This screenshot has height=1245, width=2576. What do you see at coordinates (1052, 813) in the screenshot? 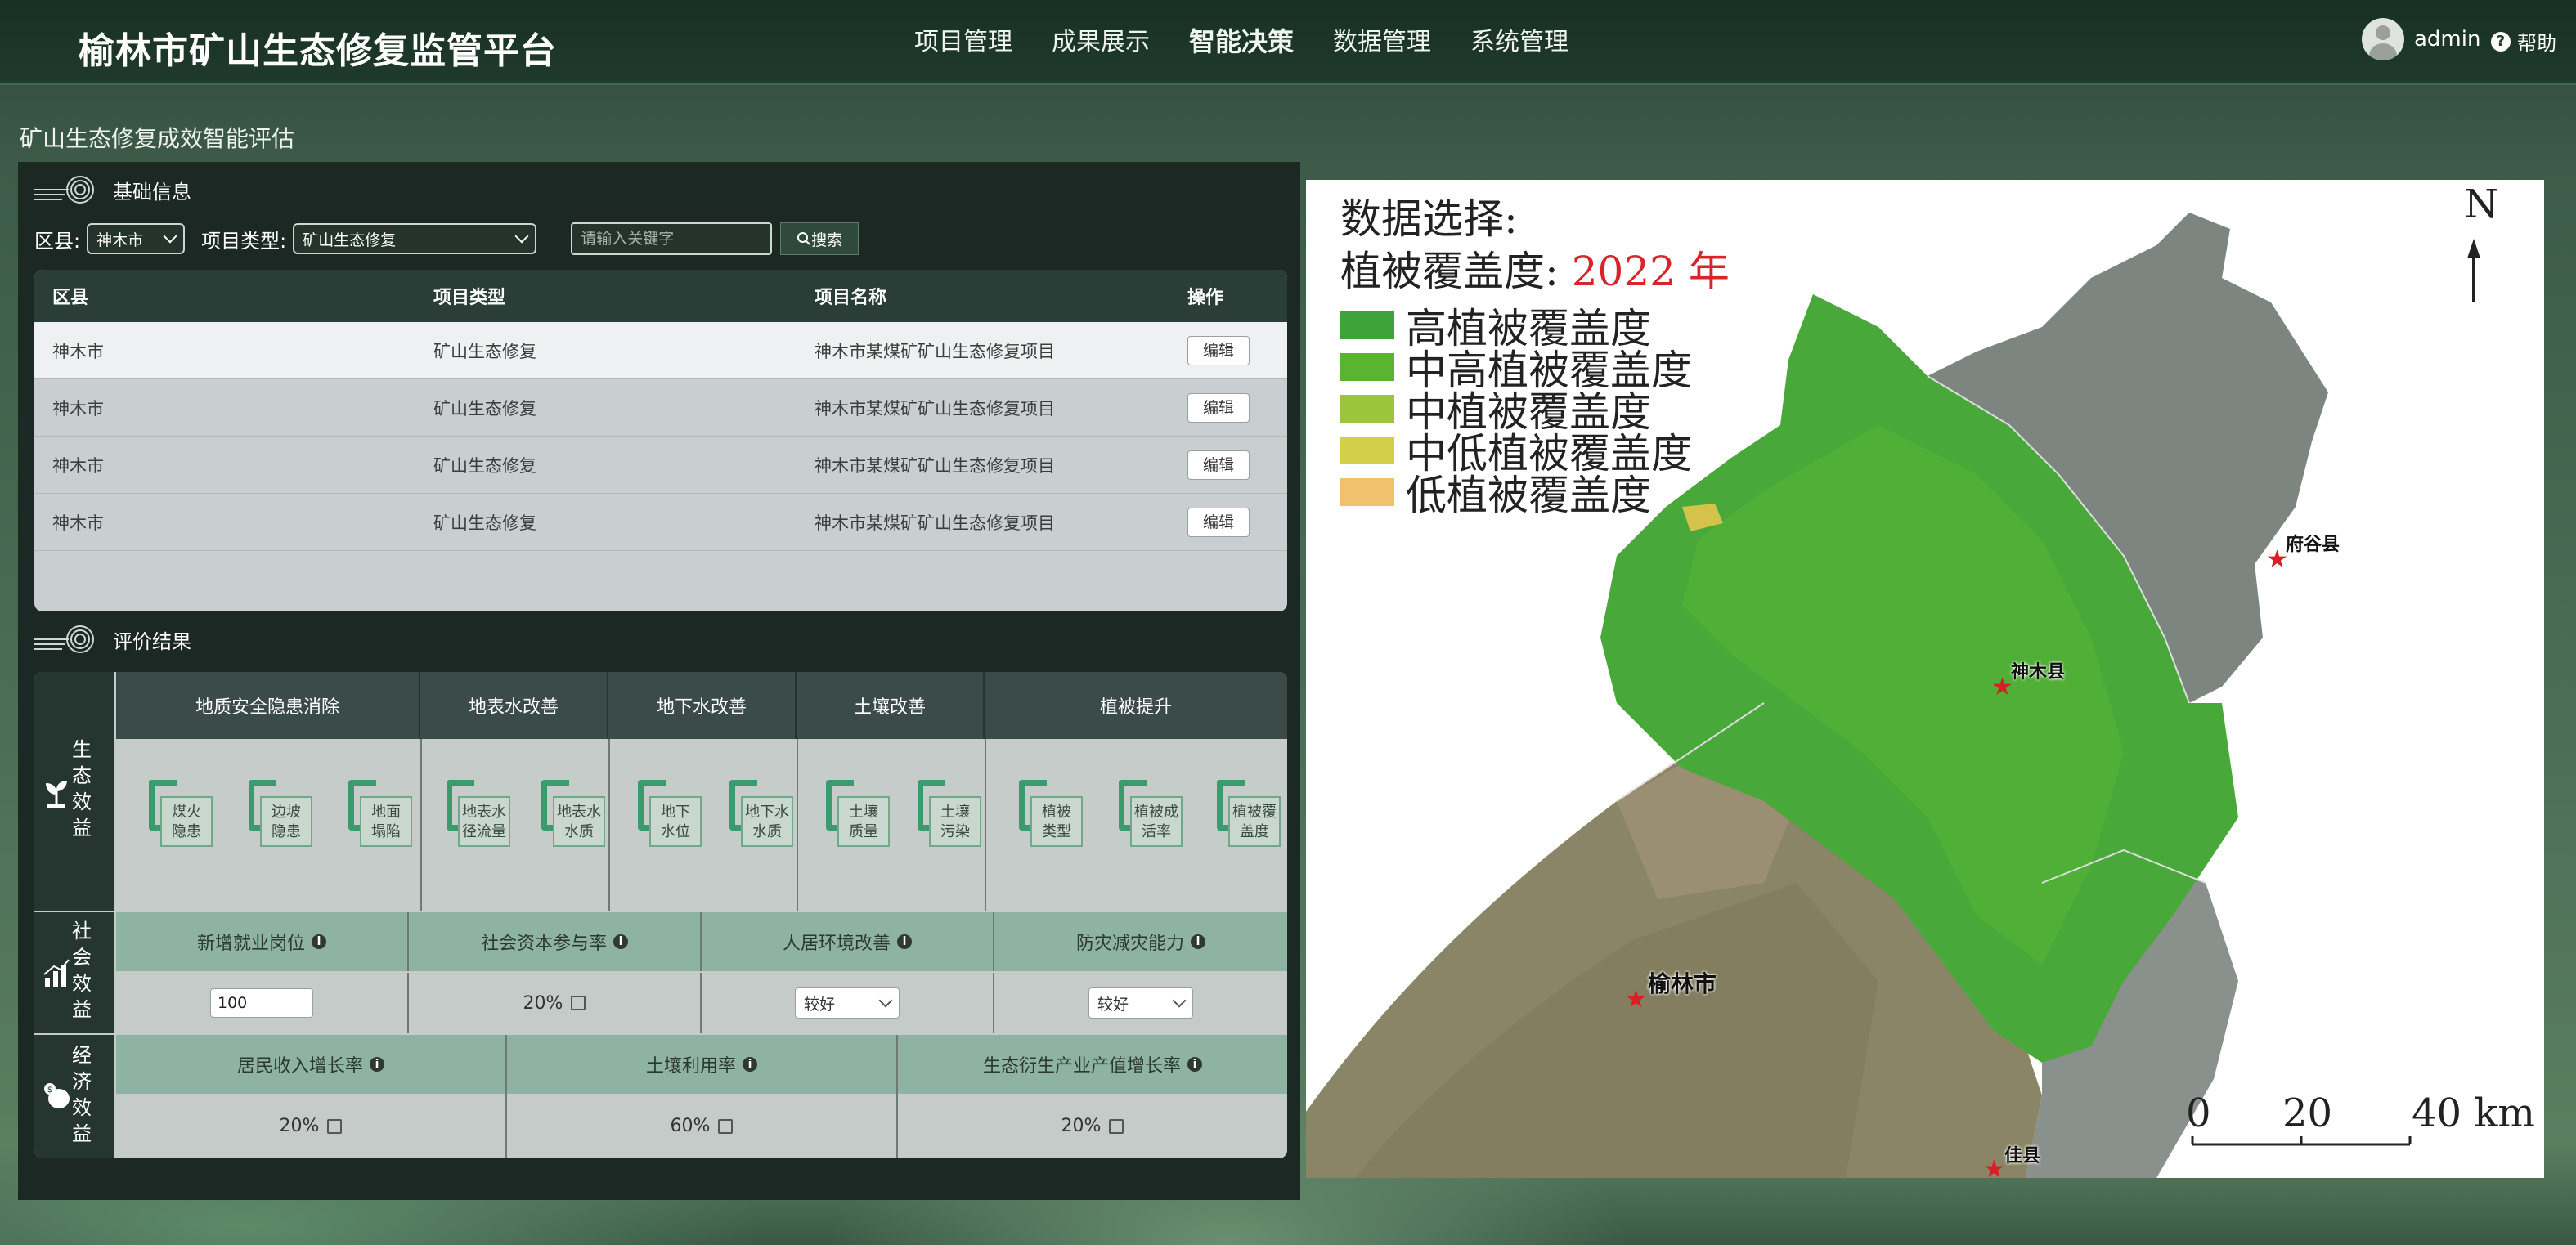
I see `item-veg-type: 植被 类型` at bounding box center [1052, 813].